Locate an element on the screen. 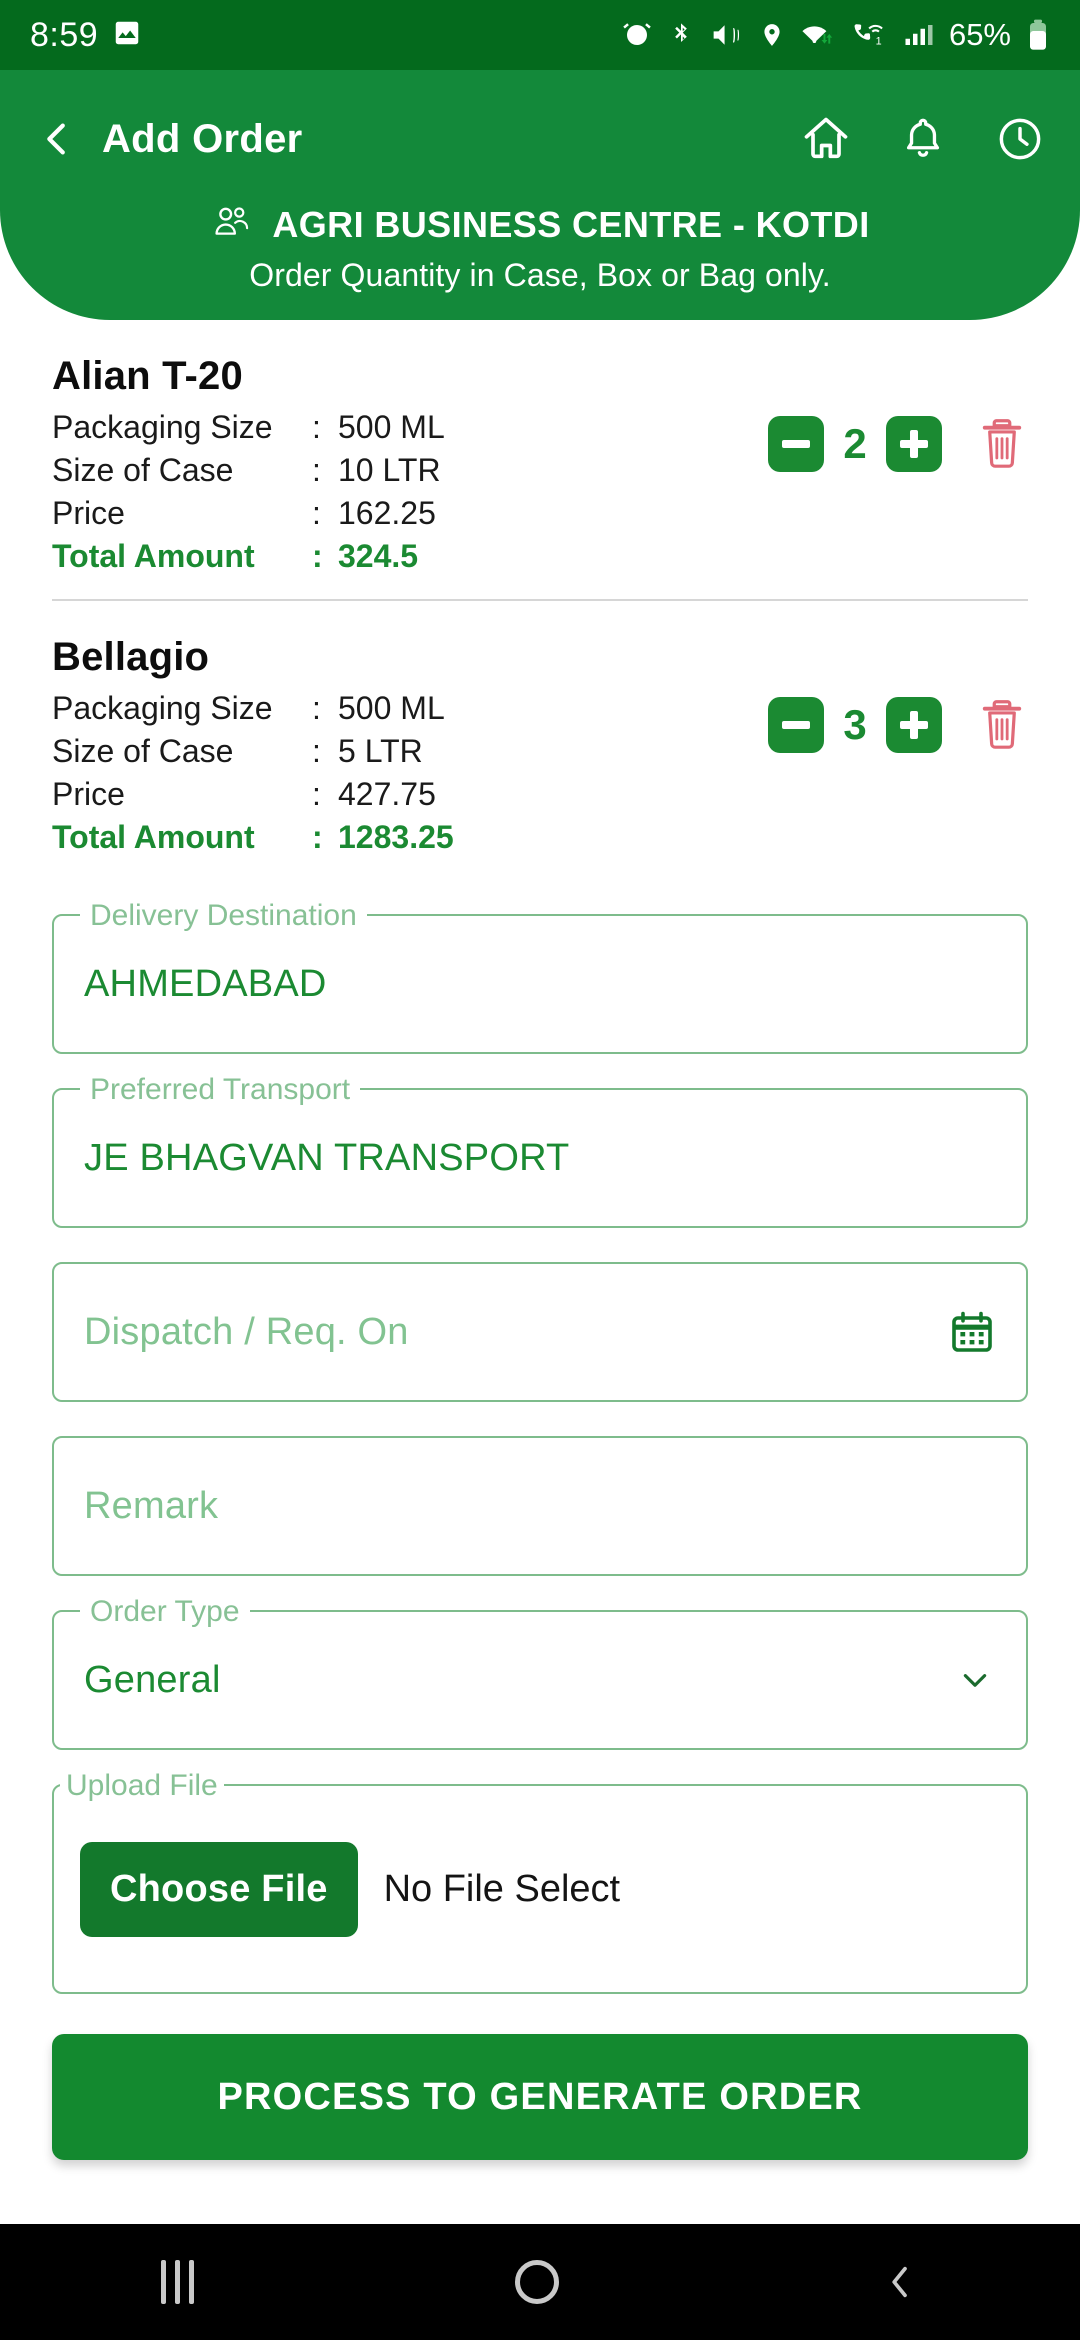 The image size is (1080, 2340). status-bar-left: 8:59 is located at coordinates (86, 35).